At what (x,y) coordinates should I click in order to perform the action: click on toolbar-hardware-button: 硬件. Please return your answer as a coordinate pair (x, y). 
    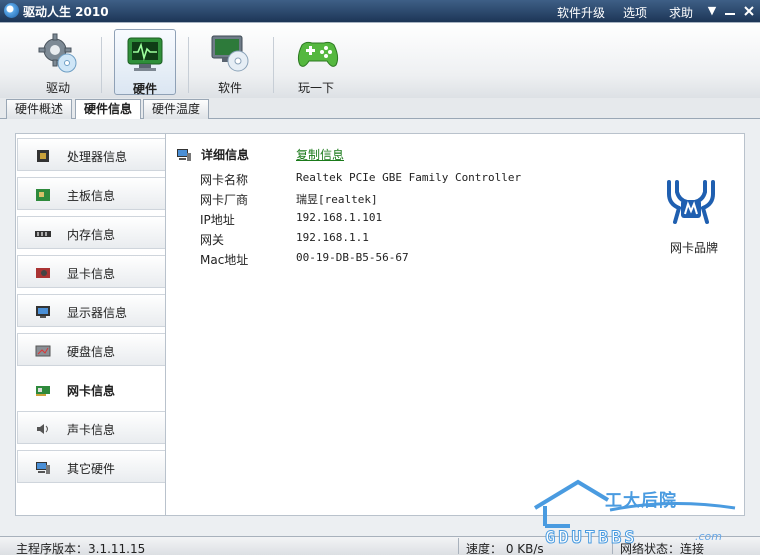
    Looking at the image, I should click on (145, 62).